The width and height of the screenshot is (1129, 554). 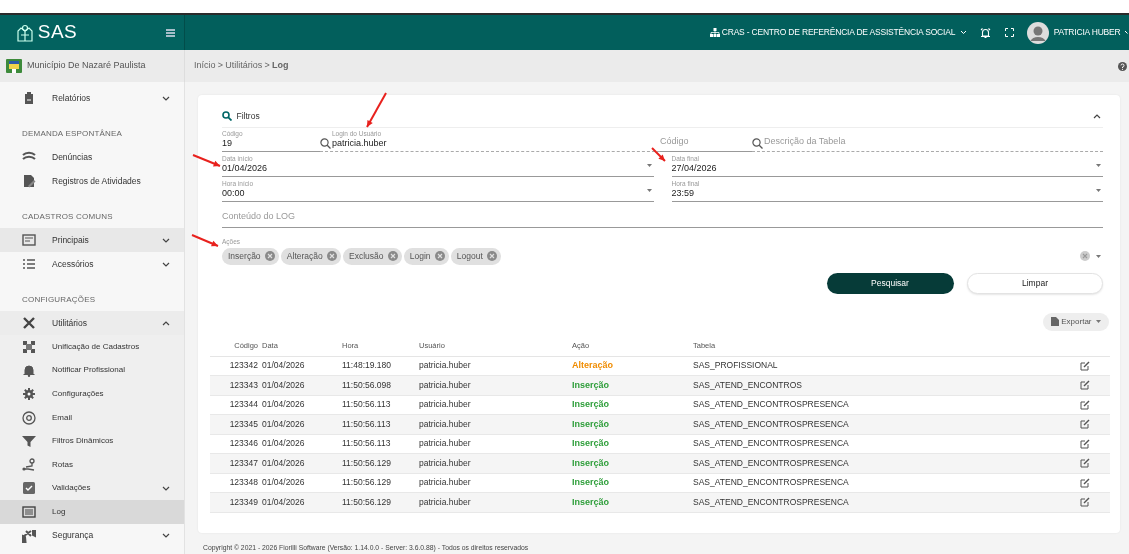 I want to click on filter-chip: Exclusão, so click(x=372, y=256).